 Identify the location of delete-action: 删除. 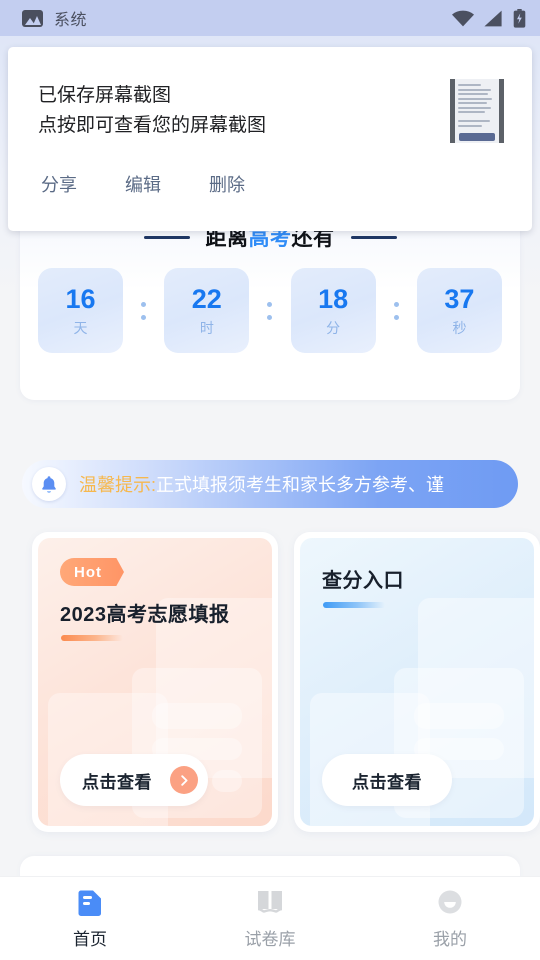
(227, 184).